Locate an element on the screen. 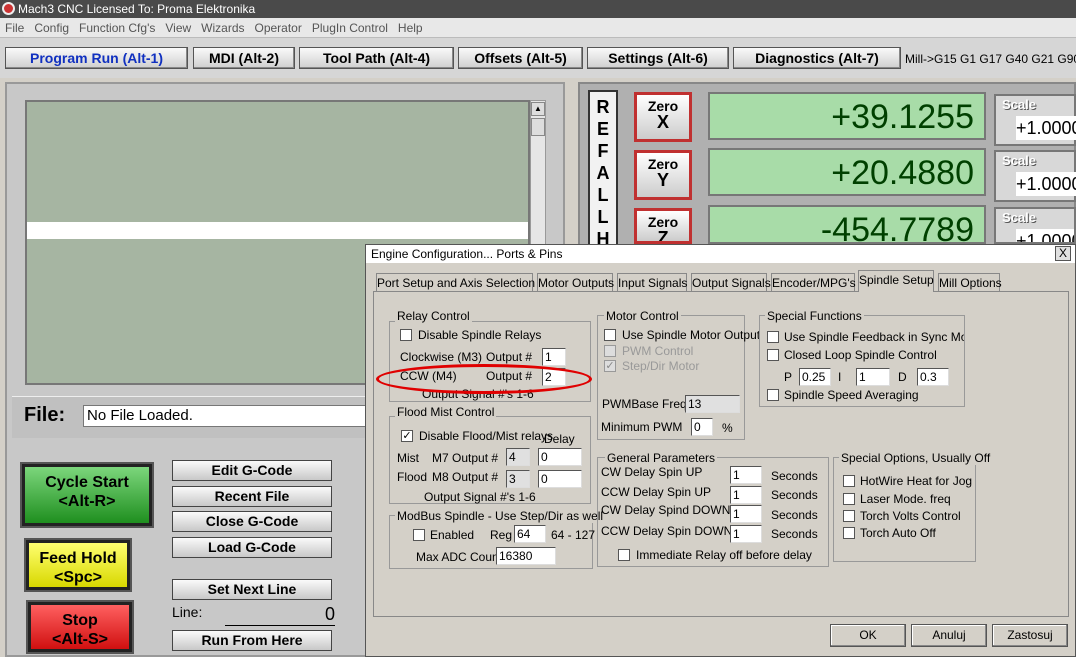 The image size is (1076, 657). spindle-feedback-label: Use Spindle Feedback in Sync Modes is located at coordinates (874, 337).